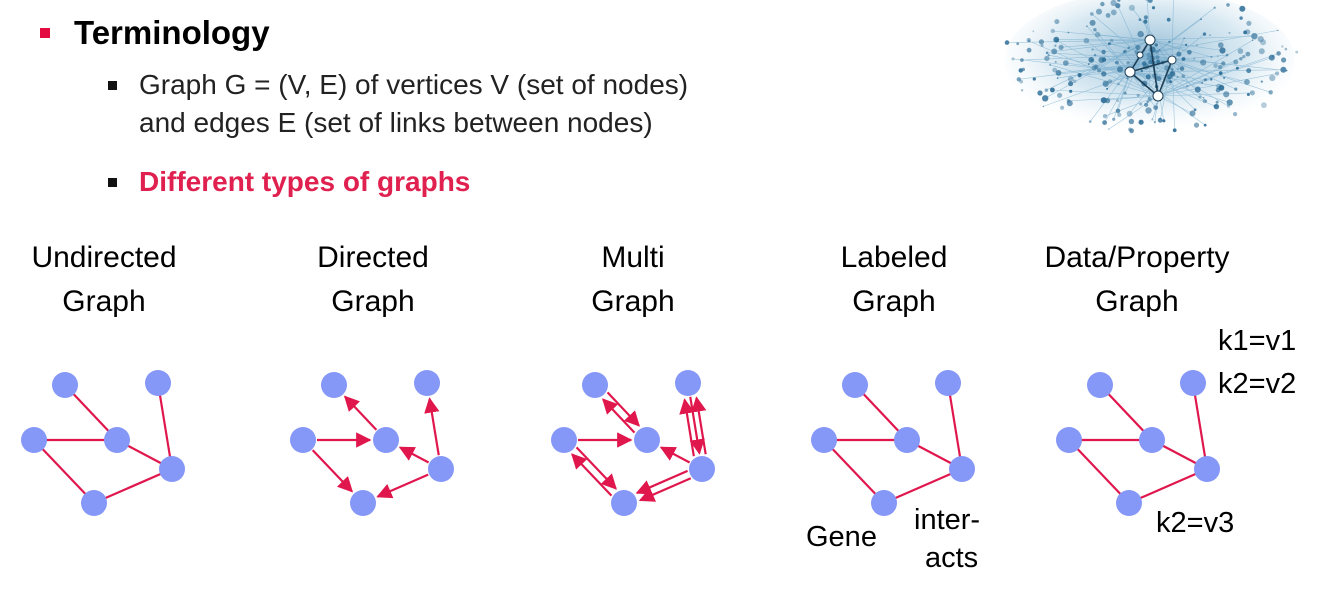  I want to click on property-k1-v1: k1=v1, so click(1257, 341).